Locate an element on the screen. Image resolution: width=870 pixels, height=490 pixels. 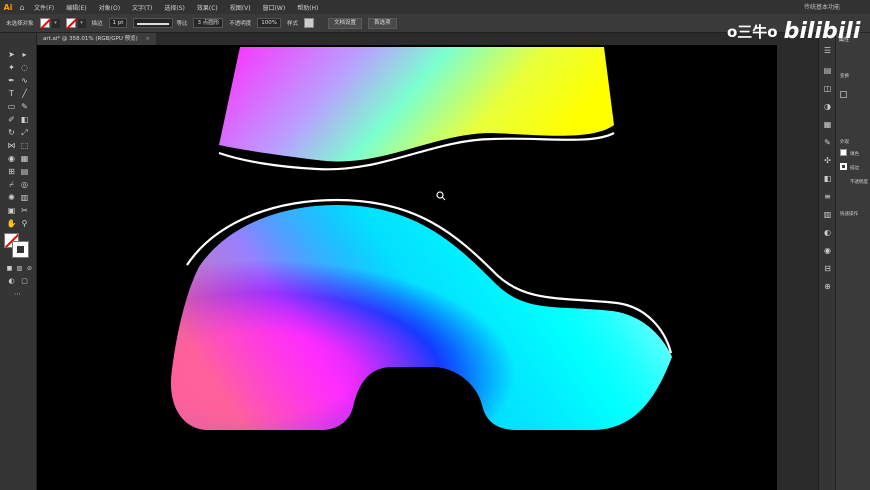
color-icon: ◑ is located at coordinates (827, 106).